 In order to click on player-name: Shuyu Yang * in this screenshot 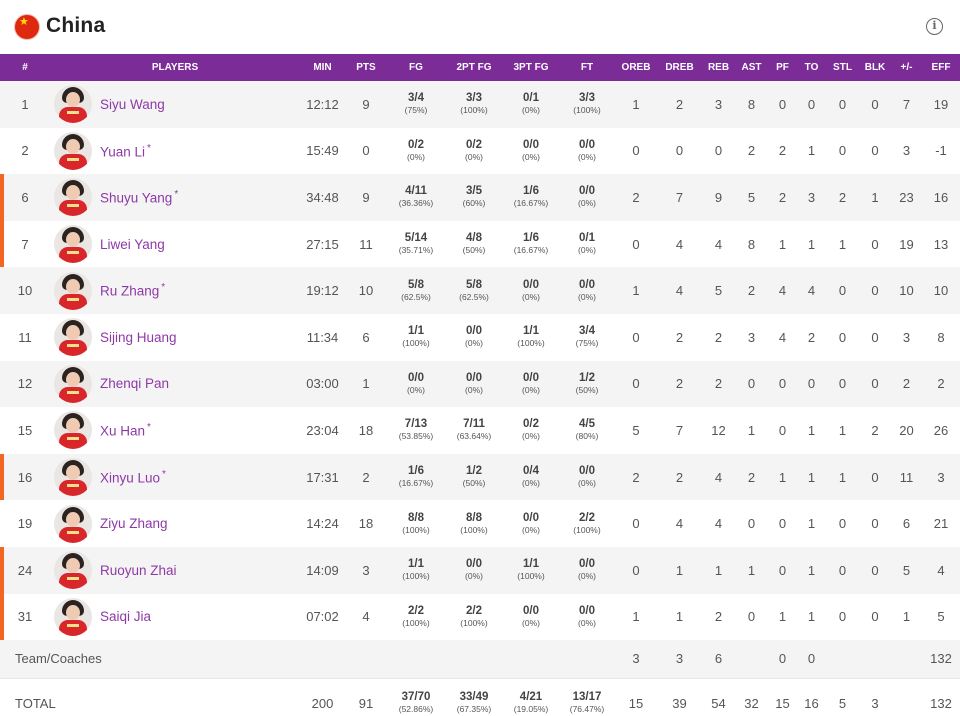, I will do `click(139, 197)`.